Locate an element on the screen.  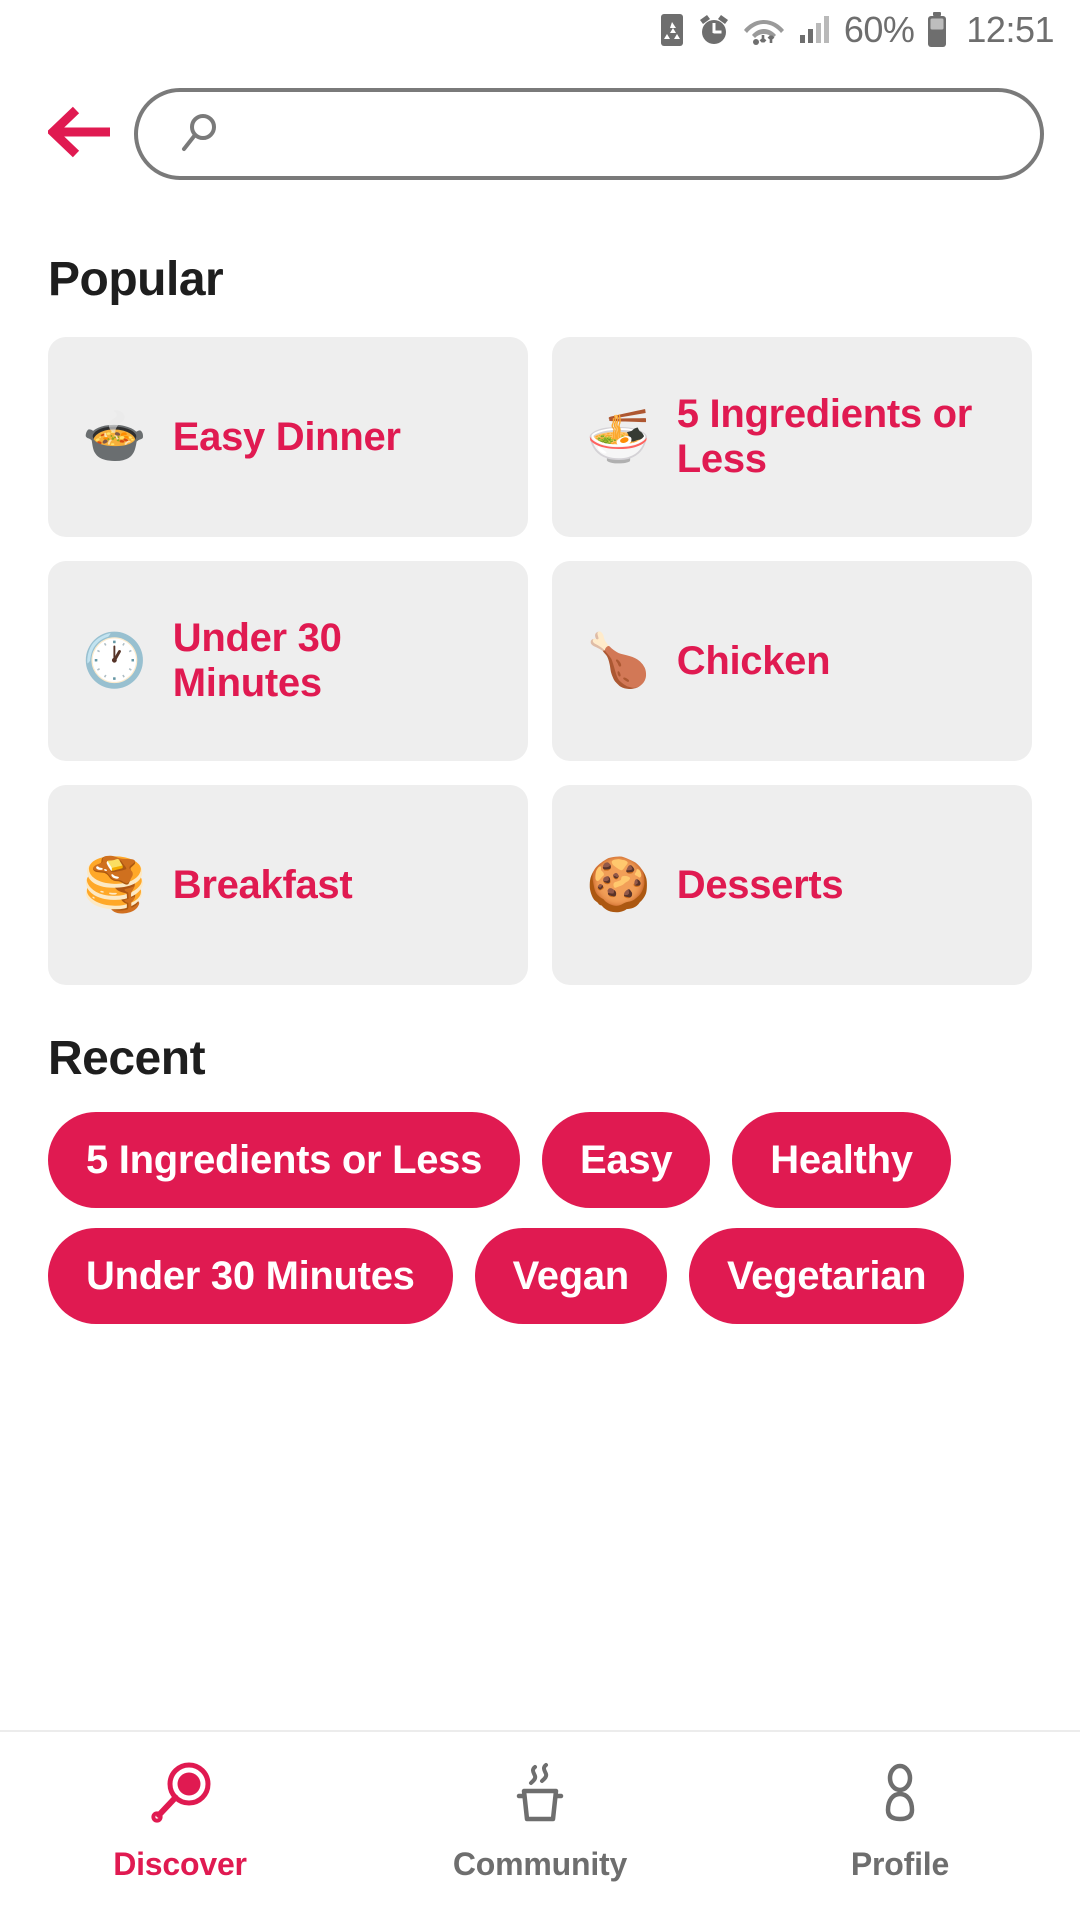
category-card-easy-dinner: 🍲 Easy Dinner is located at coordinates (288, 437).